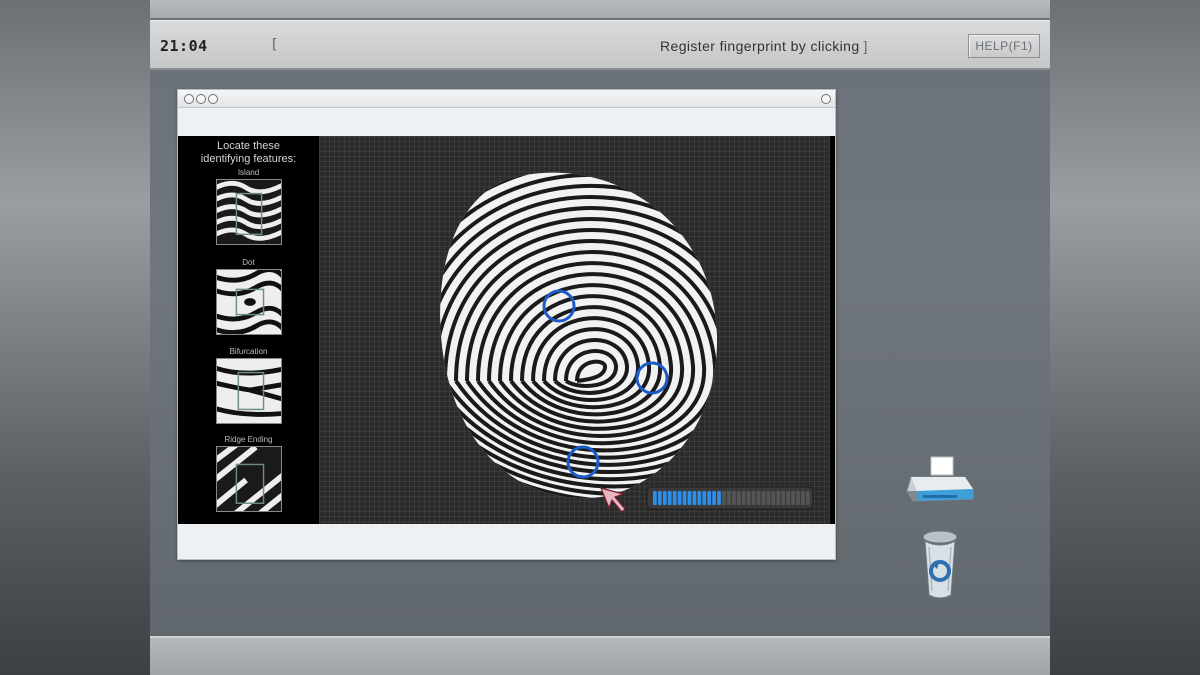  I want to click on feature-bifurcation: Bifurcation, so click(248, 385).